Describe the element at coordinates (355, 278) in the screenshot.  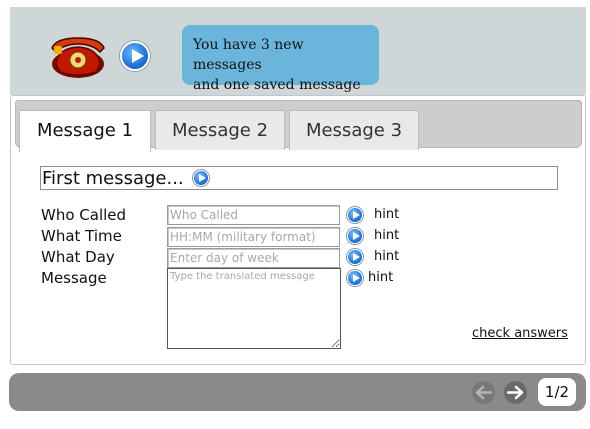
I see `message-hint-icon` at that location.